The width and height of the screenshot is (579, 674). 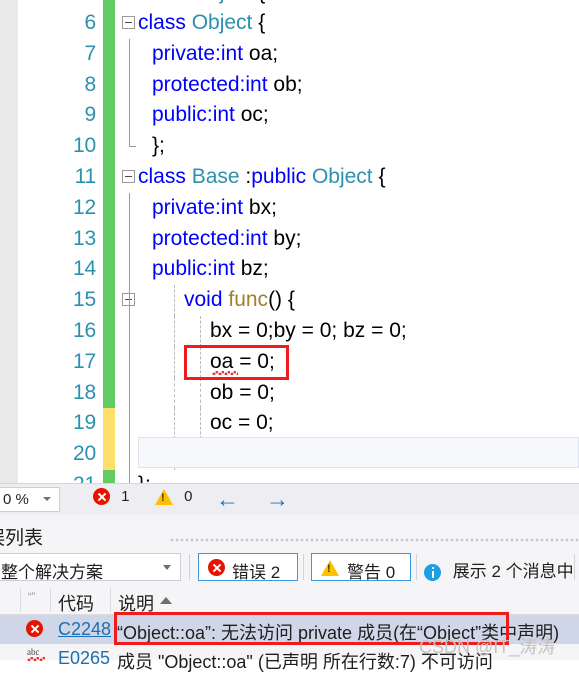 I want to click on line-number: 12, so click(x=84, y=207).